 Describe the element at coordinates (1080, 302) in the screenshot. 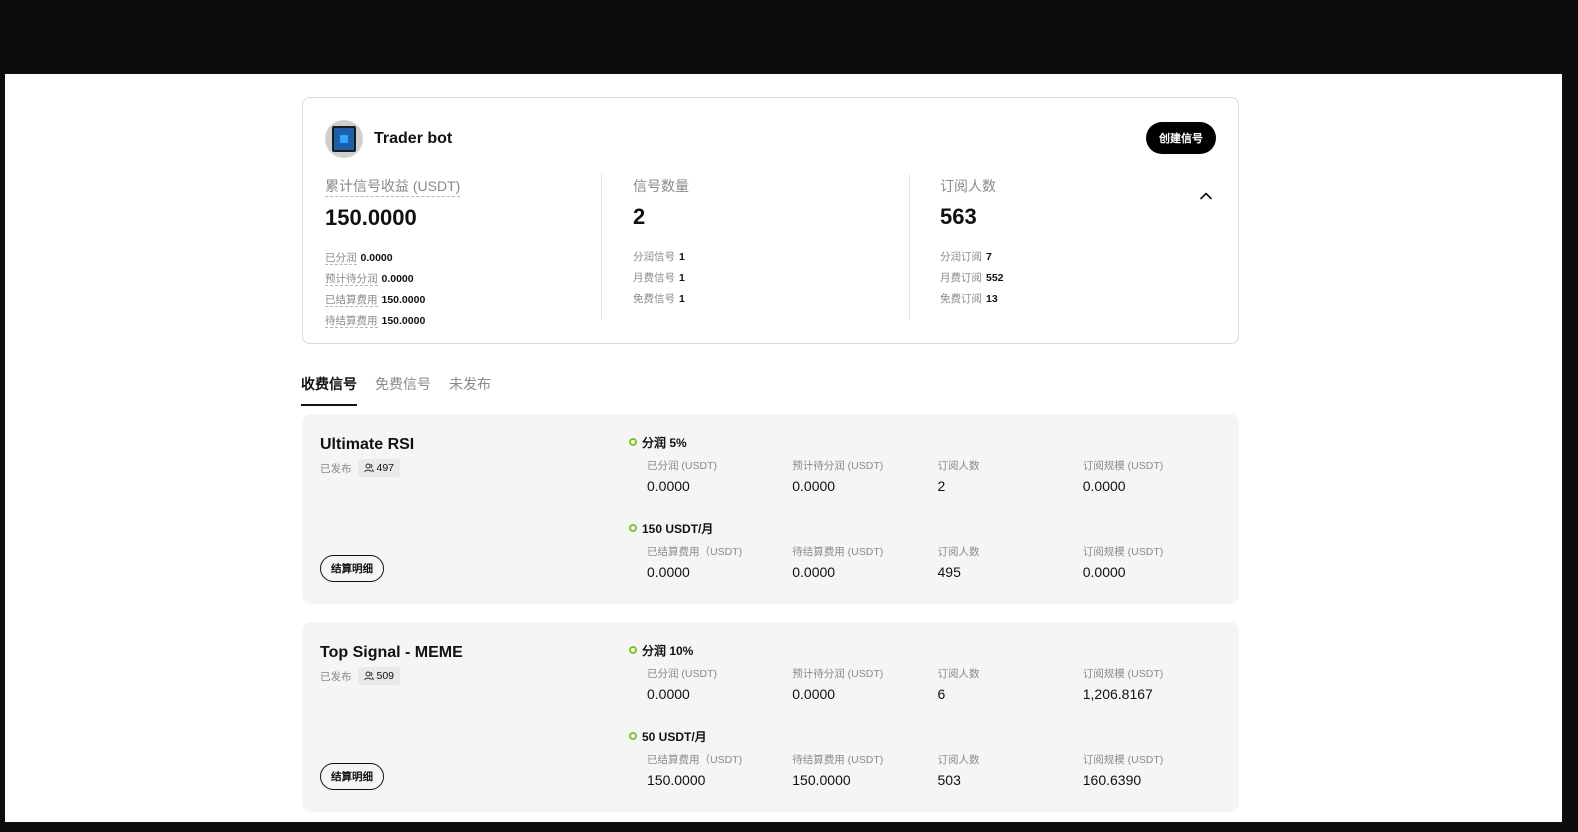

I see `subscribers-row: 免费订阅 13` at that location.